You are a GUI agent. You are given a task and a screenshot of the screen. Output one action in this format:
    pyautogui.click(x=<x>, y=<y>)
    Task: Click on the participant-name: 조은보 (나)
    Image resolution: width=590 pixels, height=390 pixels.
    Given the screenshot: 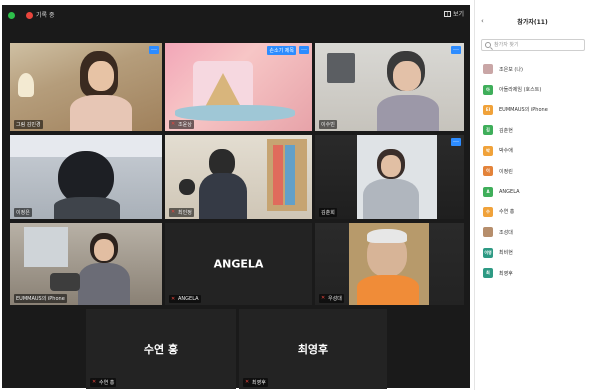 What is the action you would take?
    pyautogui.click(x=511, y=69)
    